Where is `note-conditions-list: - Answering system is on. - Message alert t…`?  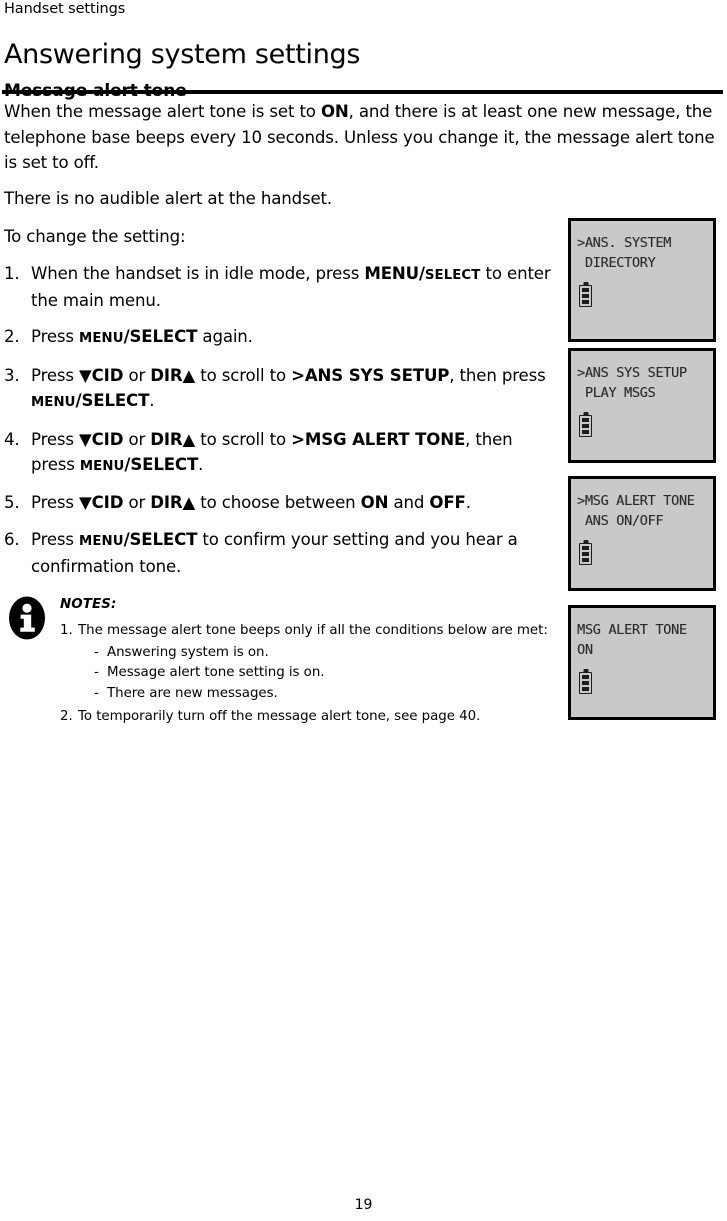
note-conditions-list: - Answering system is on. - Message alert t… is located at coordinates (315, 674).